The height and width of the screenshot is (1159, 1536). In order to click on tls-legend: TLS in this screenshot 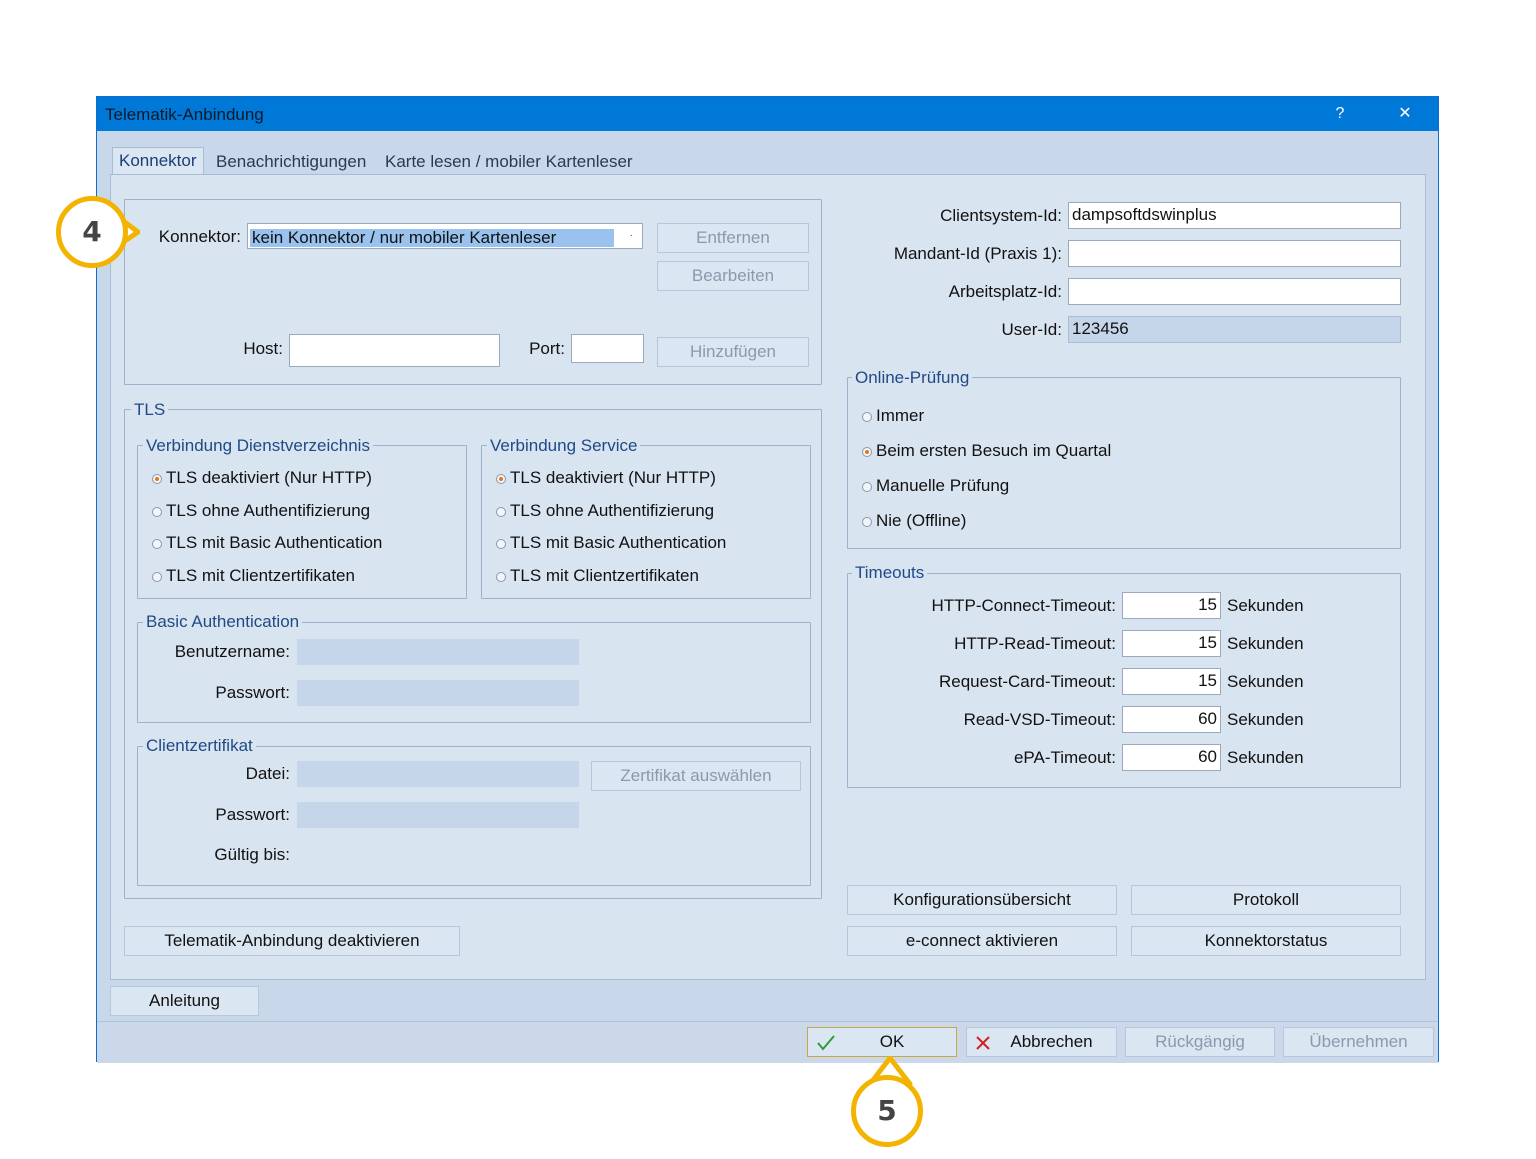, I will do `click(150, 410)`.